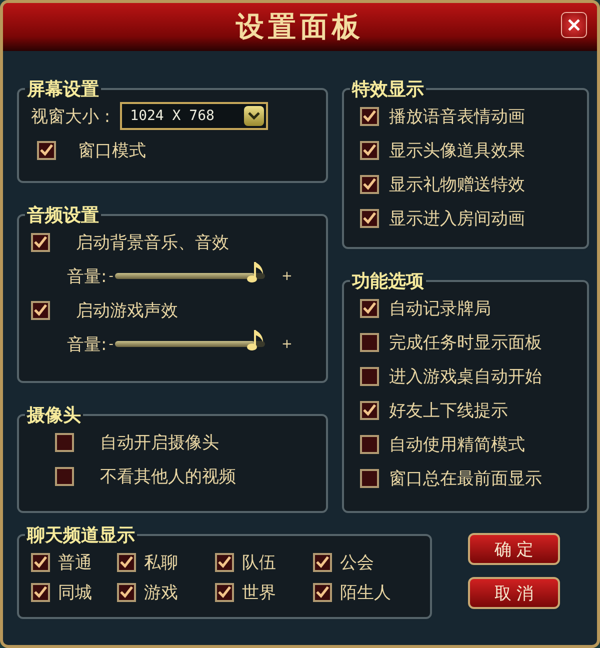 The width and height of the screenshot is (600, 648). I want to click on option-label: 显示头像道具效果, so click(457, 151).